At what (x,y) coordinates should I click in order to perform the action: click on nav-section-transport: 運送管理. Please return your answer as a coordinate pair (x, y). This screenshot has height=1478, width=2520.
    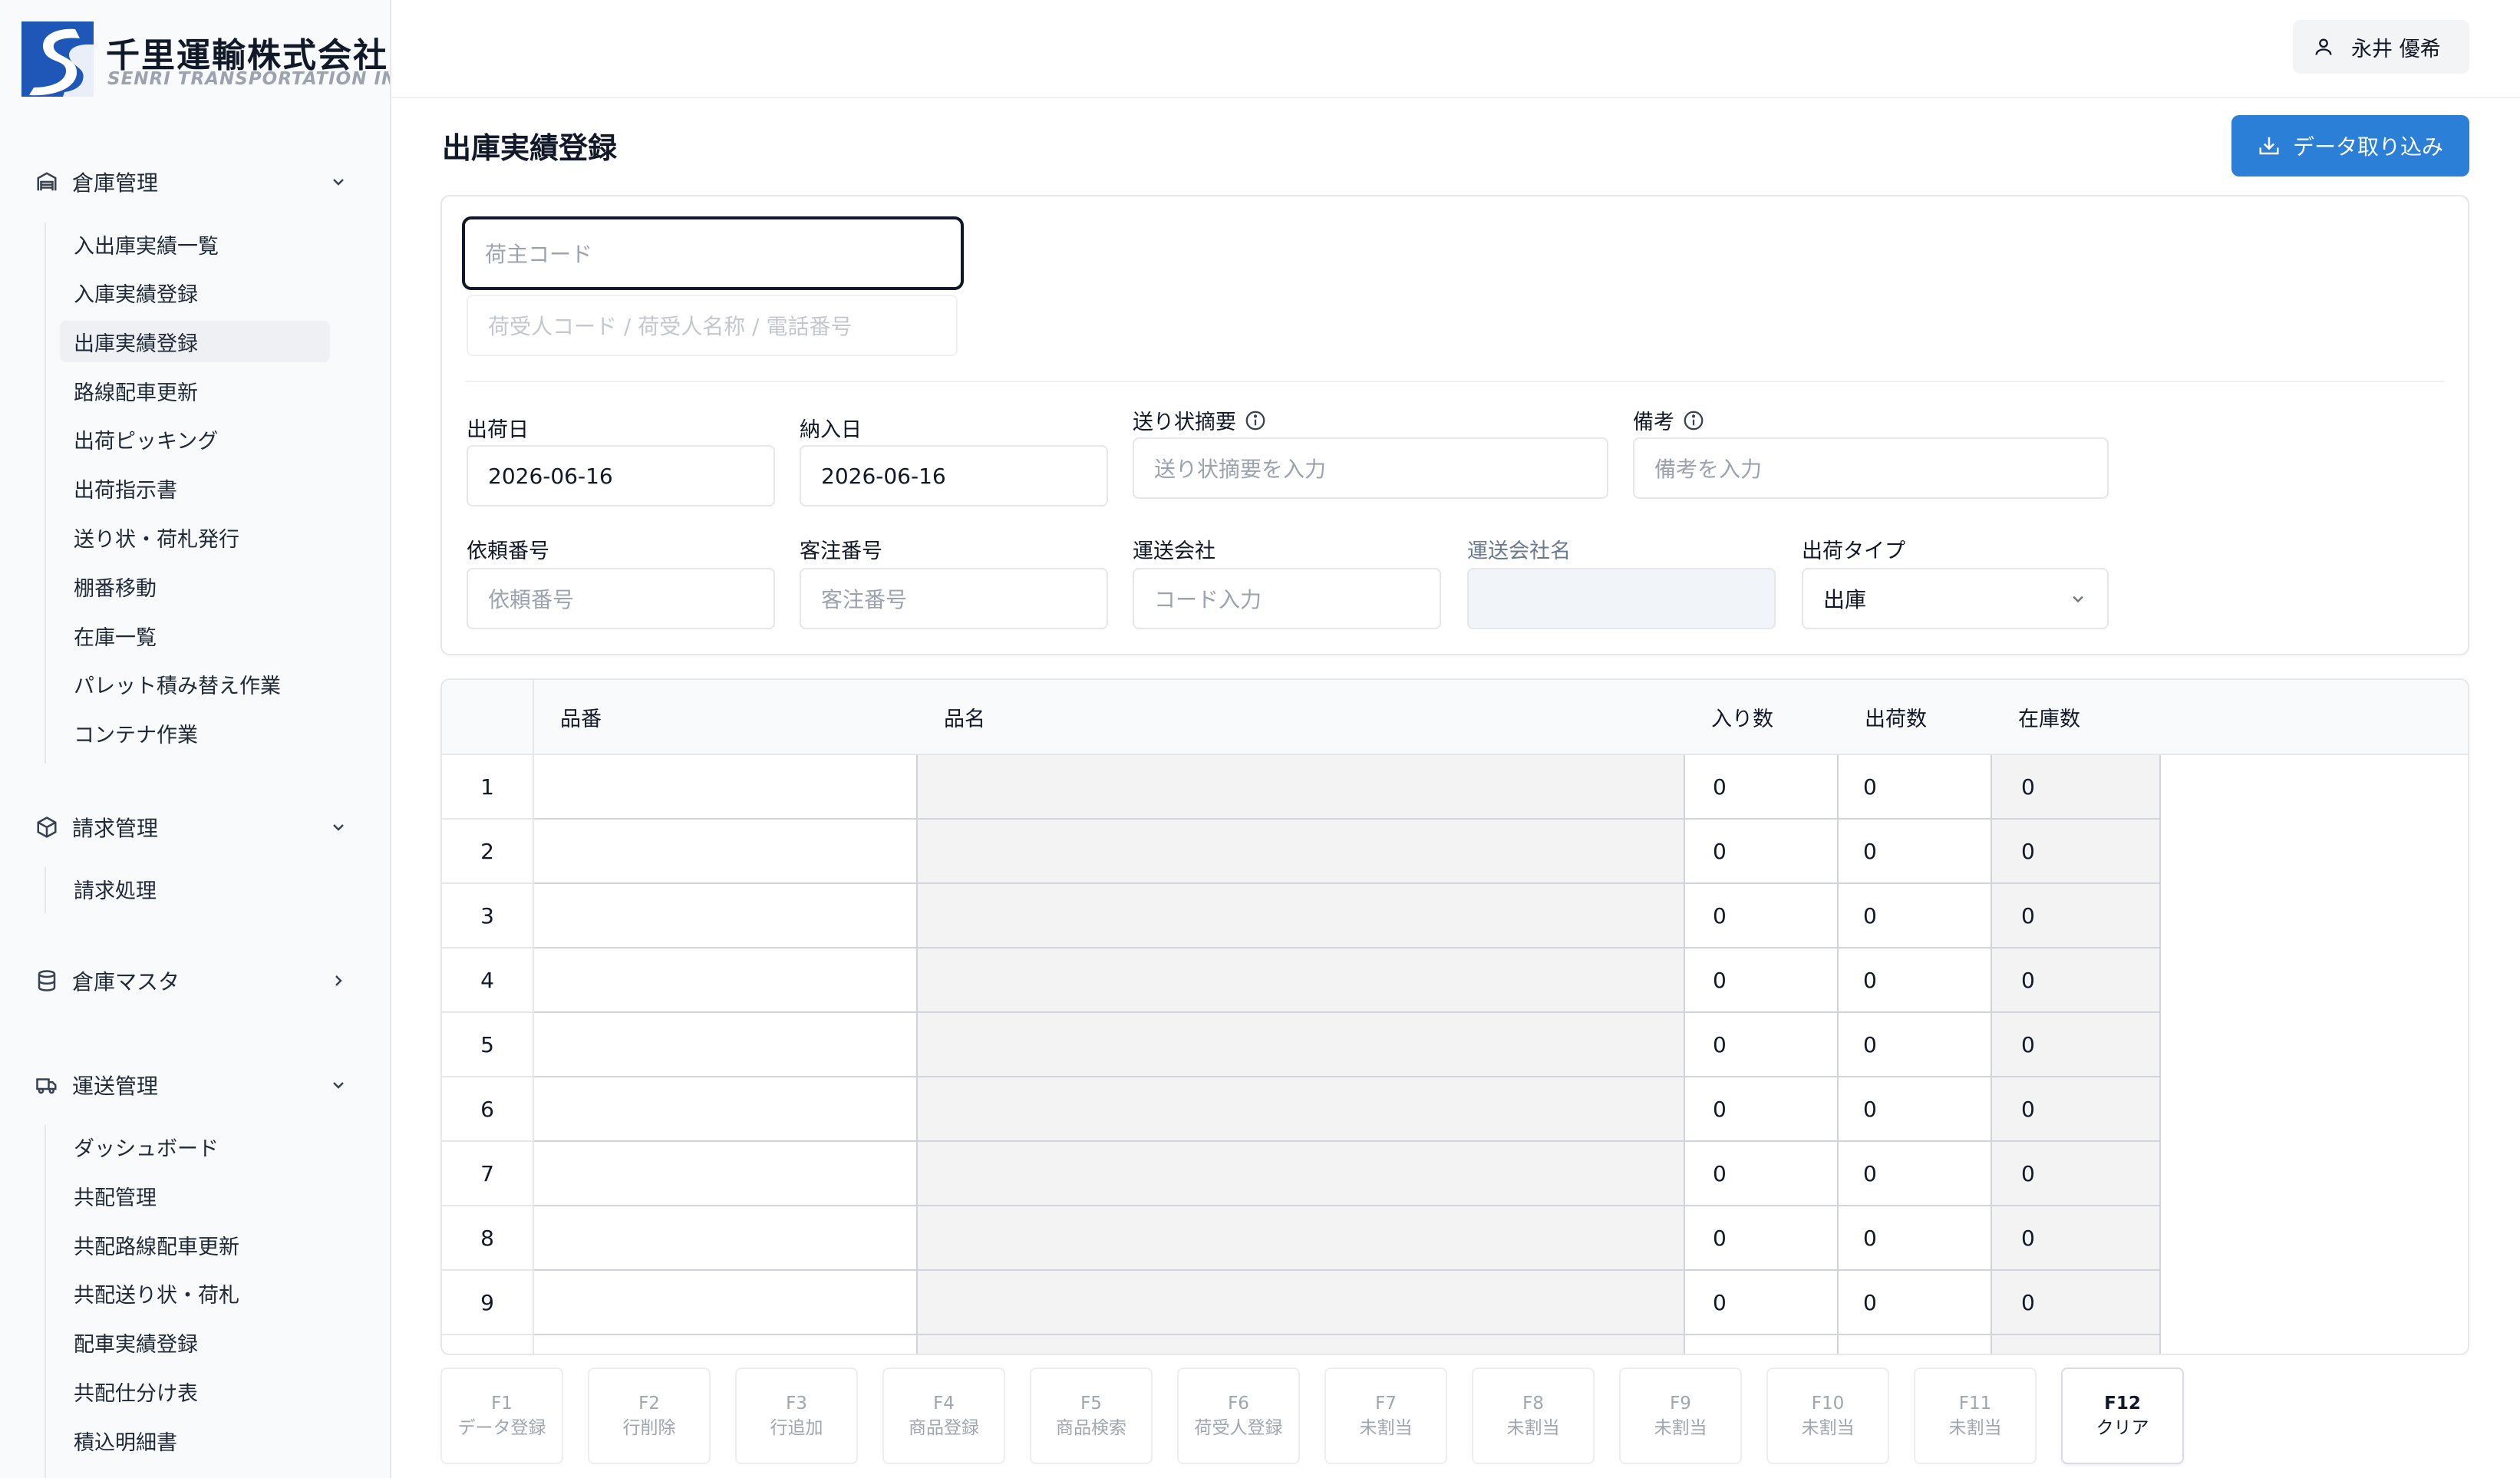
    Looking at the image, I should click on (192, 1085).